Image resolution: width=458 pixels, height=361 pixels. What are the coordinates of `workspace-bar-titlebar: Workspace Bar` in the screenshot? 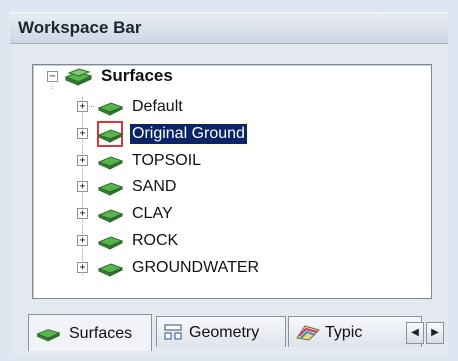 It's located at (229, 28).